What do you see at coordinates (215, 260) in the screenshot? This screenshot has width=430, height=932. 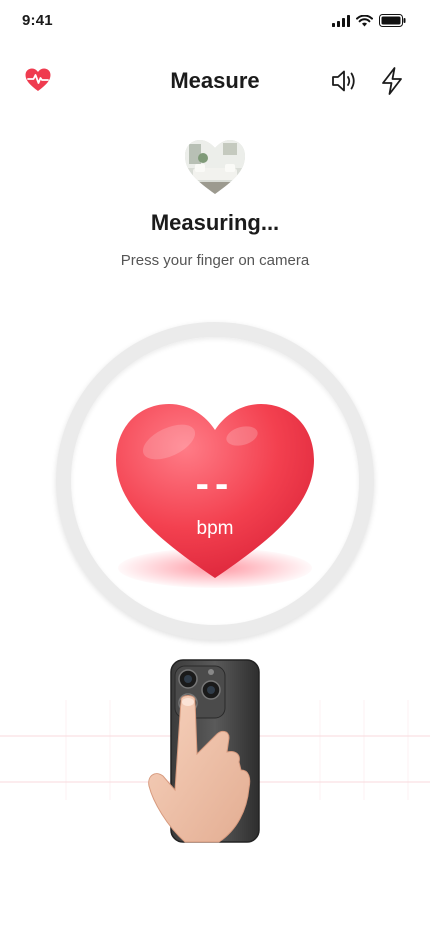 I see `instruction-text: Press your finger on camera` at bounding box center [215, 260].